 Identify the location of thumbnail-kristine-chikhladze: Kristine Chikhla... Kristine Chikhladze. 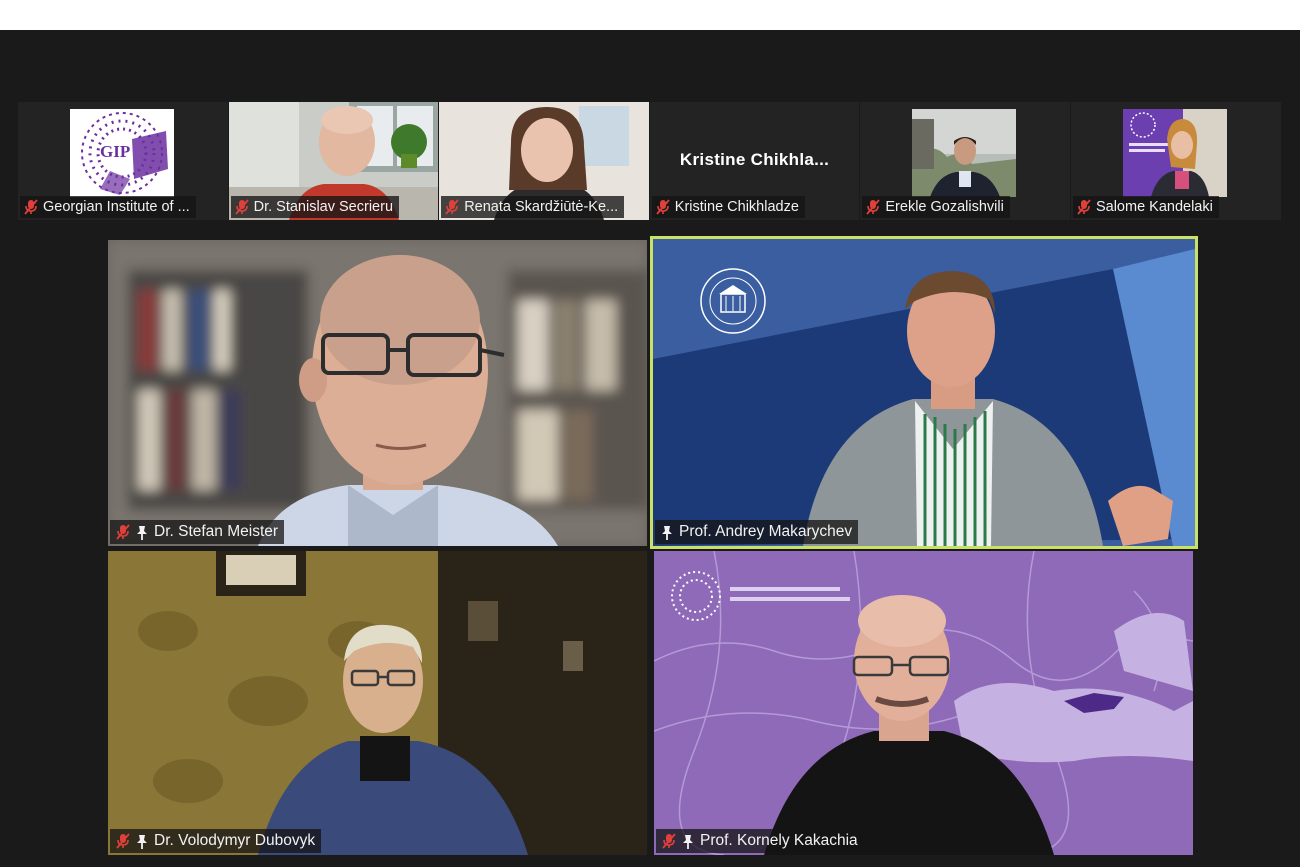
(755, 161).